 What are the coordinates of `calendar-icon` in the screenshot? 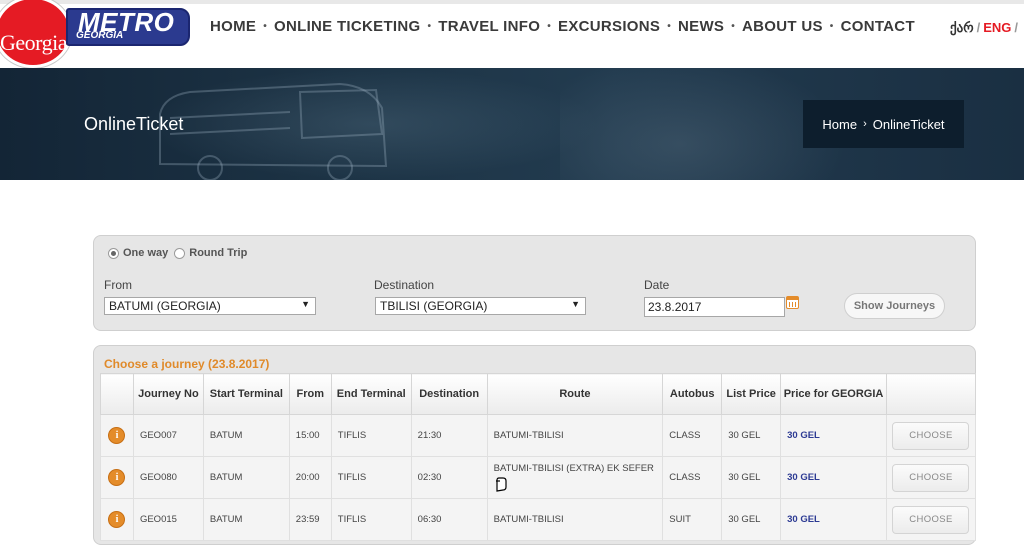 It's located at (792, 302).